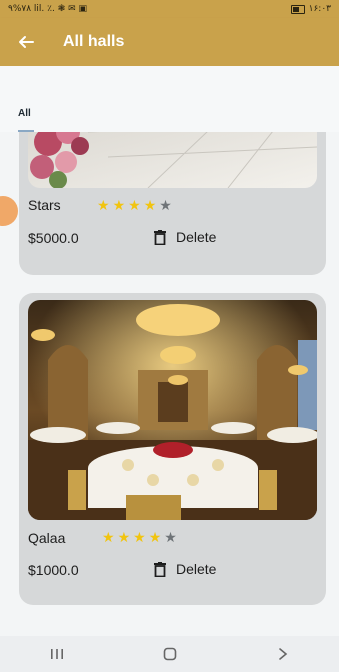 The height and width of the screenshot is (672, 339). Describe the element at coordinates (297, 9) in the screenshot. I see `battery-icon` at that location.